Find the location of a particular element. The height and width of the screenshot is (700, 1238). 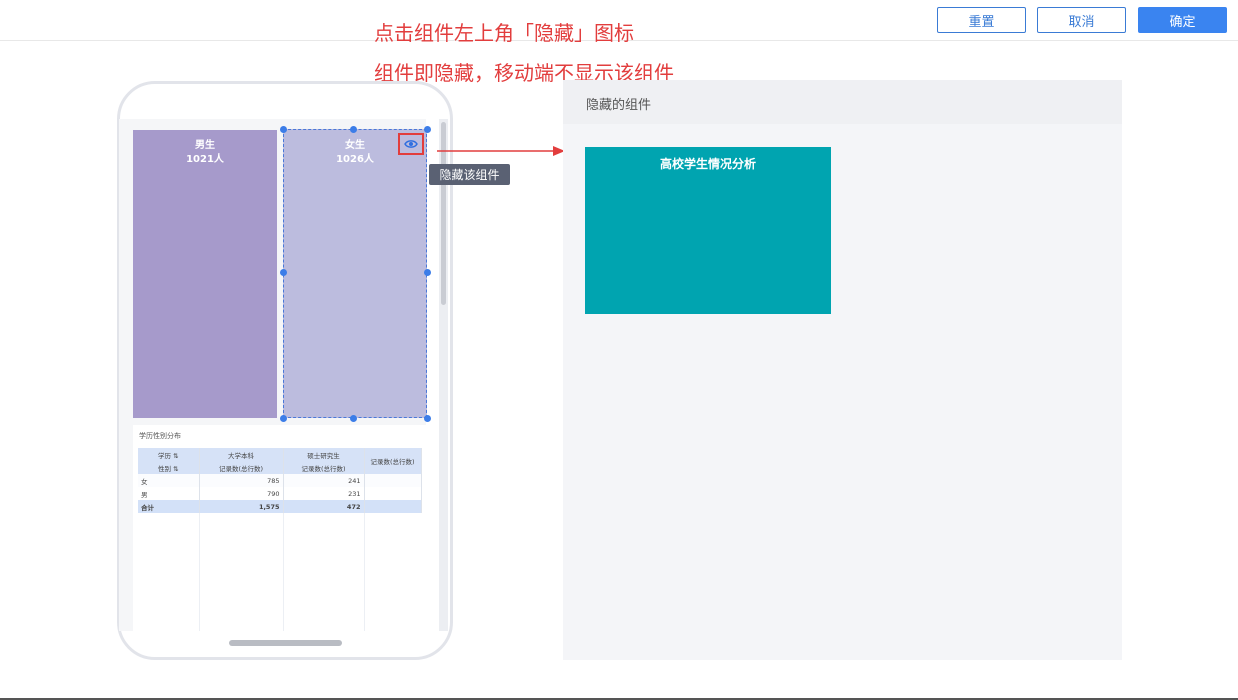

row-label: 男 is located at coordinates (169, 493).